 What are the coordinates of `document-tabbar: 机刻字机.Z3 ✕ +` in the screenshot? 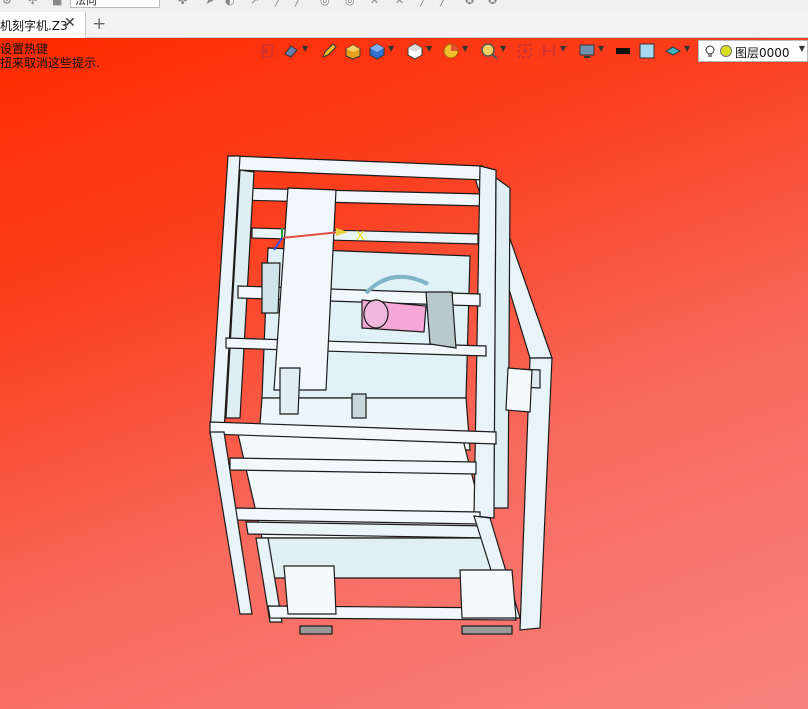 It's located at (404, 25).